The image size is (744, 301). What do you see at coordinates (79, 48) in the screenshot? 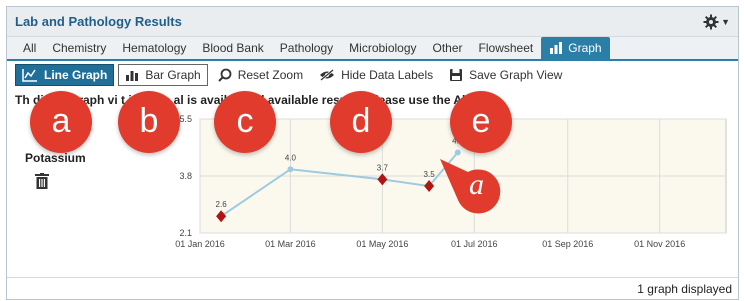
I see `tab-chemistry: Chemistry` at bounding box center [79, 48].